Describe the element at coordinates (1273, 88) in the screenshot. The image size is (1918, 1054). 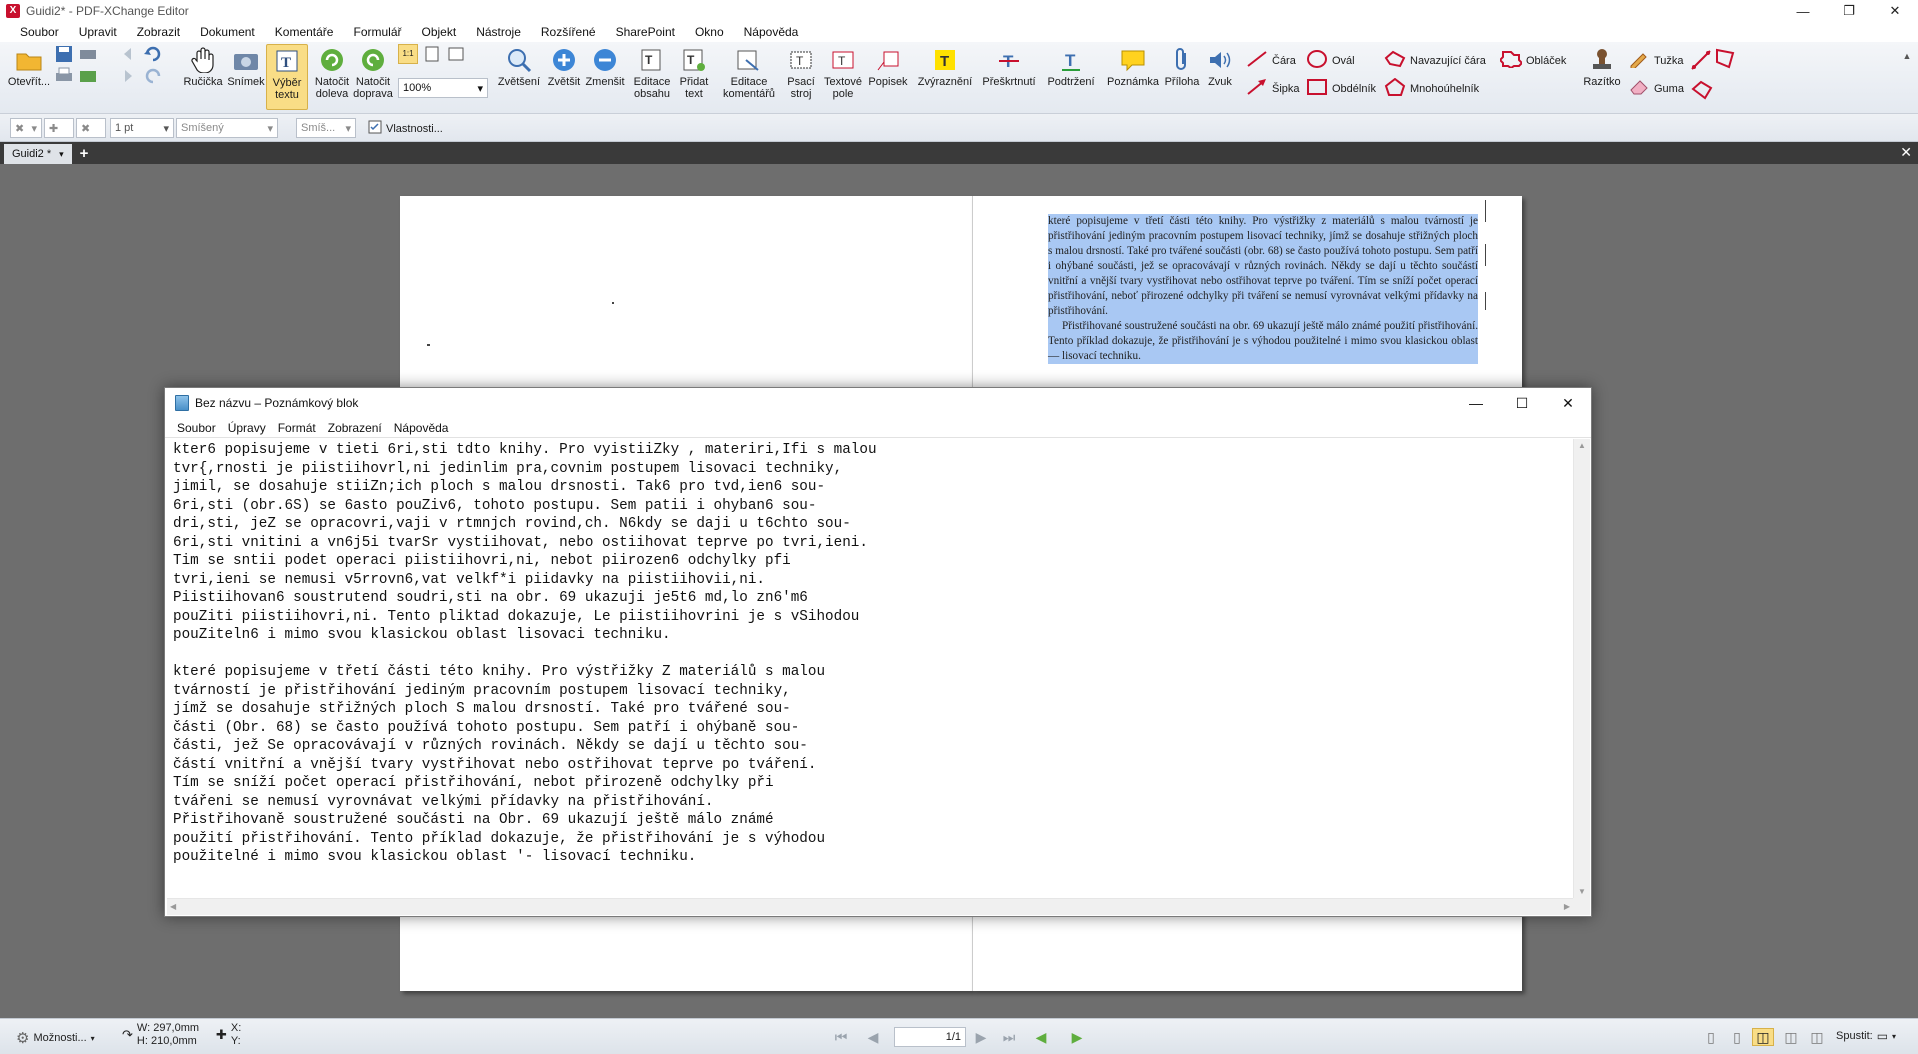
I see `arrow-tool-button: Šipka` at that location.